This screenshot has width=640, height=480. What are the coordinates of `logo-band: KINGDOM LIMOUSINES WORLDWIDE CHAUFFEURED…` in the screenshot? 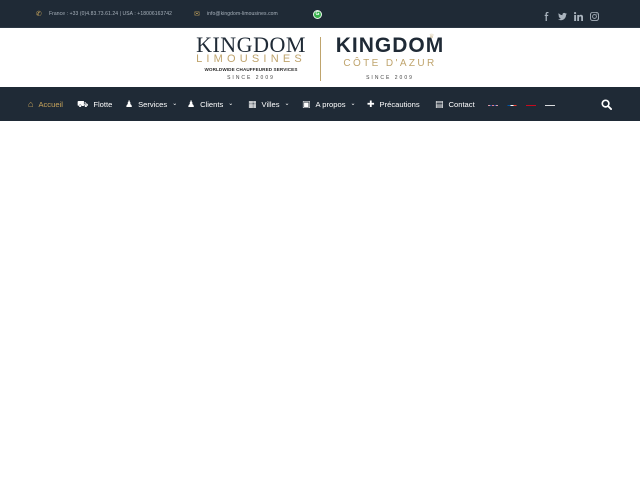 It's located at (320, 58).